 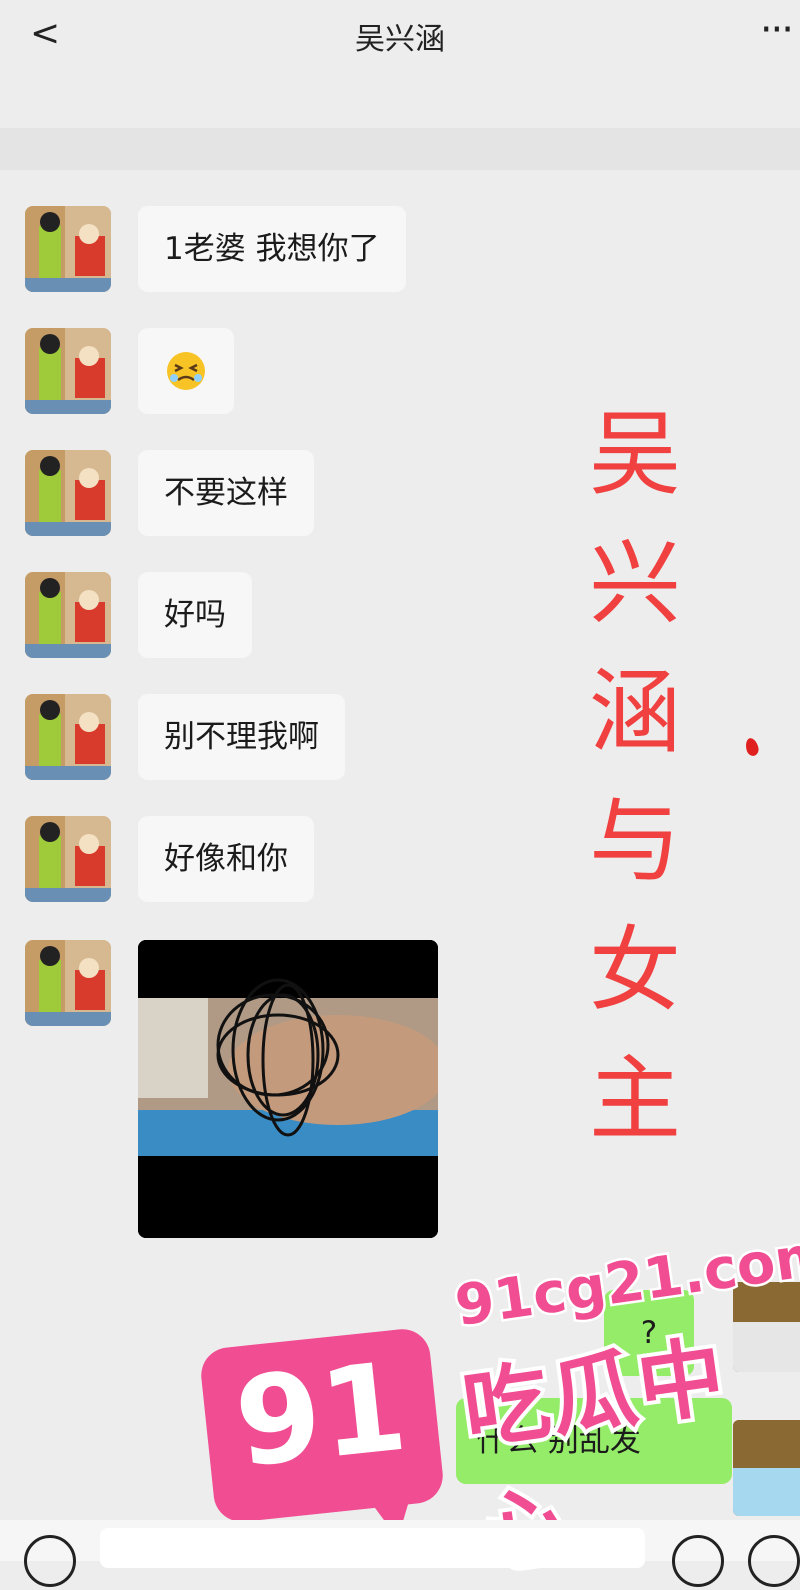 I want to click on message-bubble: 不要这样, so click(x=226, y=493).